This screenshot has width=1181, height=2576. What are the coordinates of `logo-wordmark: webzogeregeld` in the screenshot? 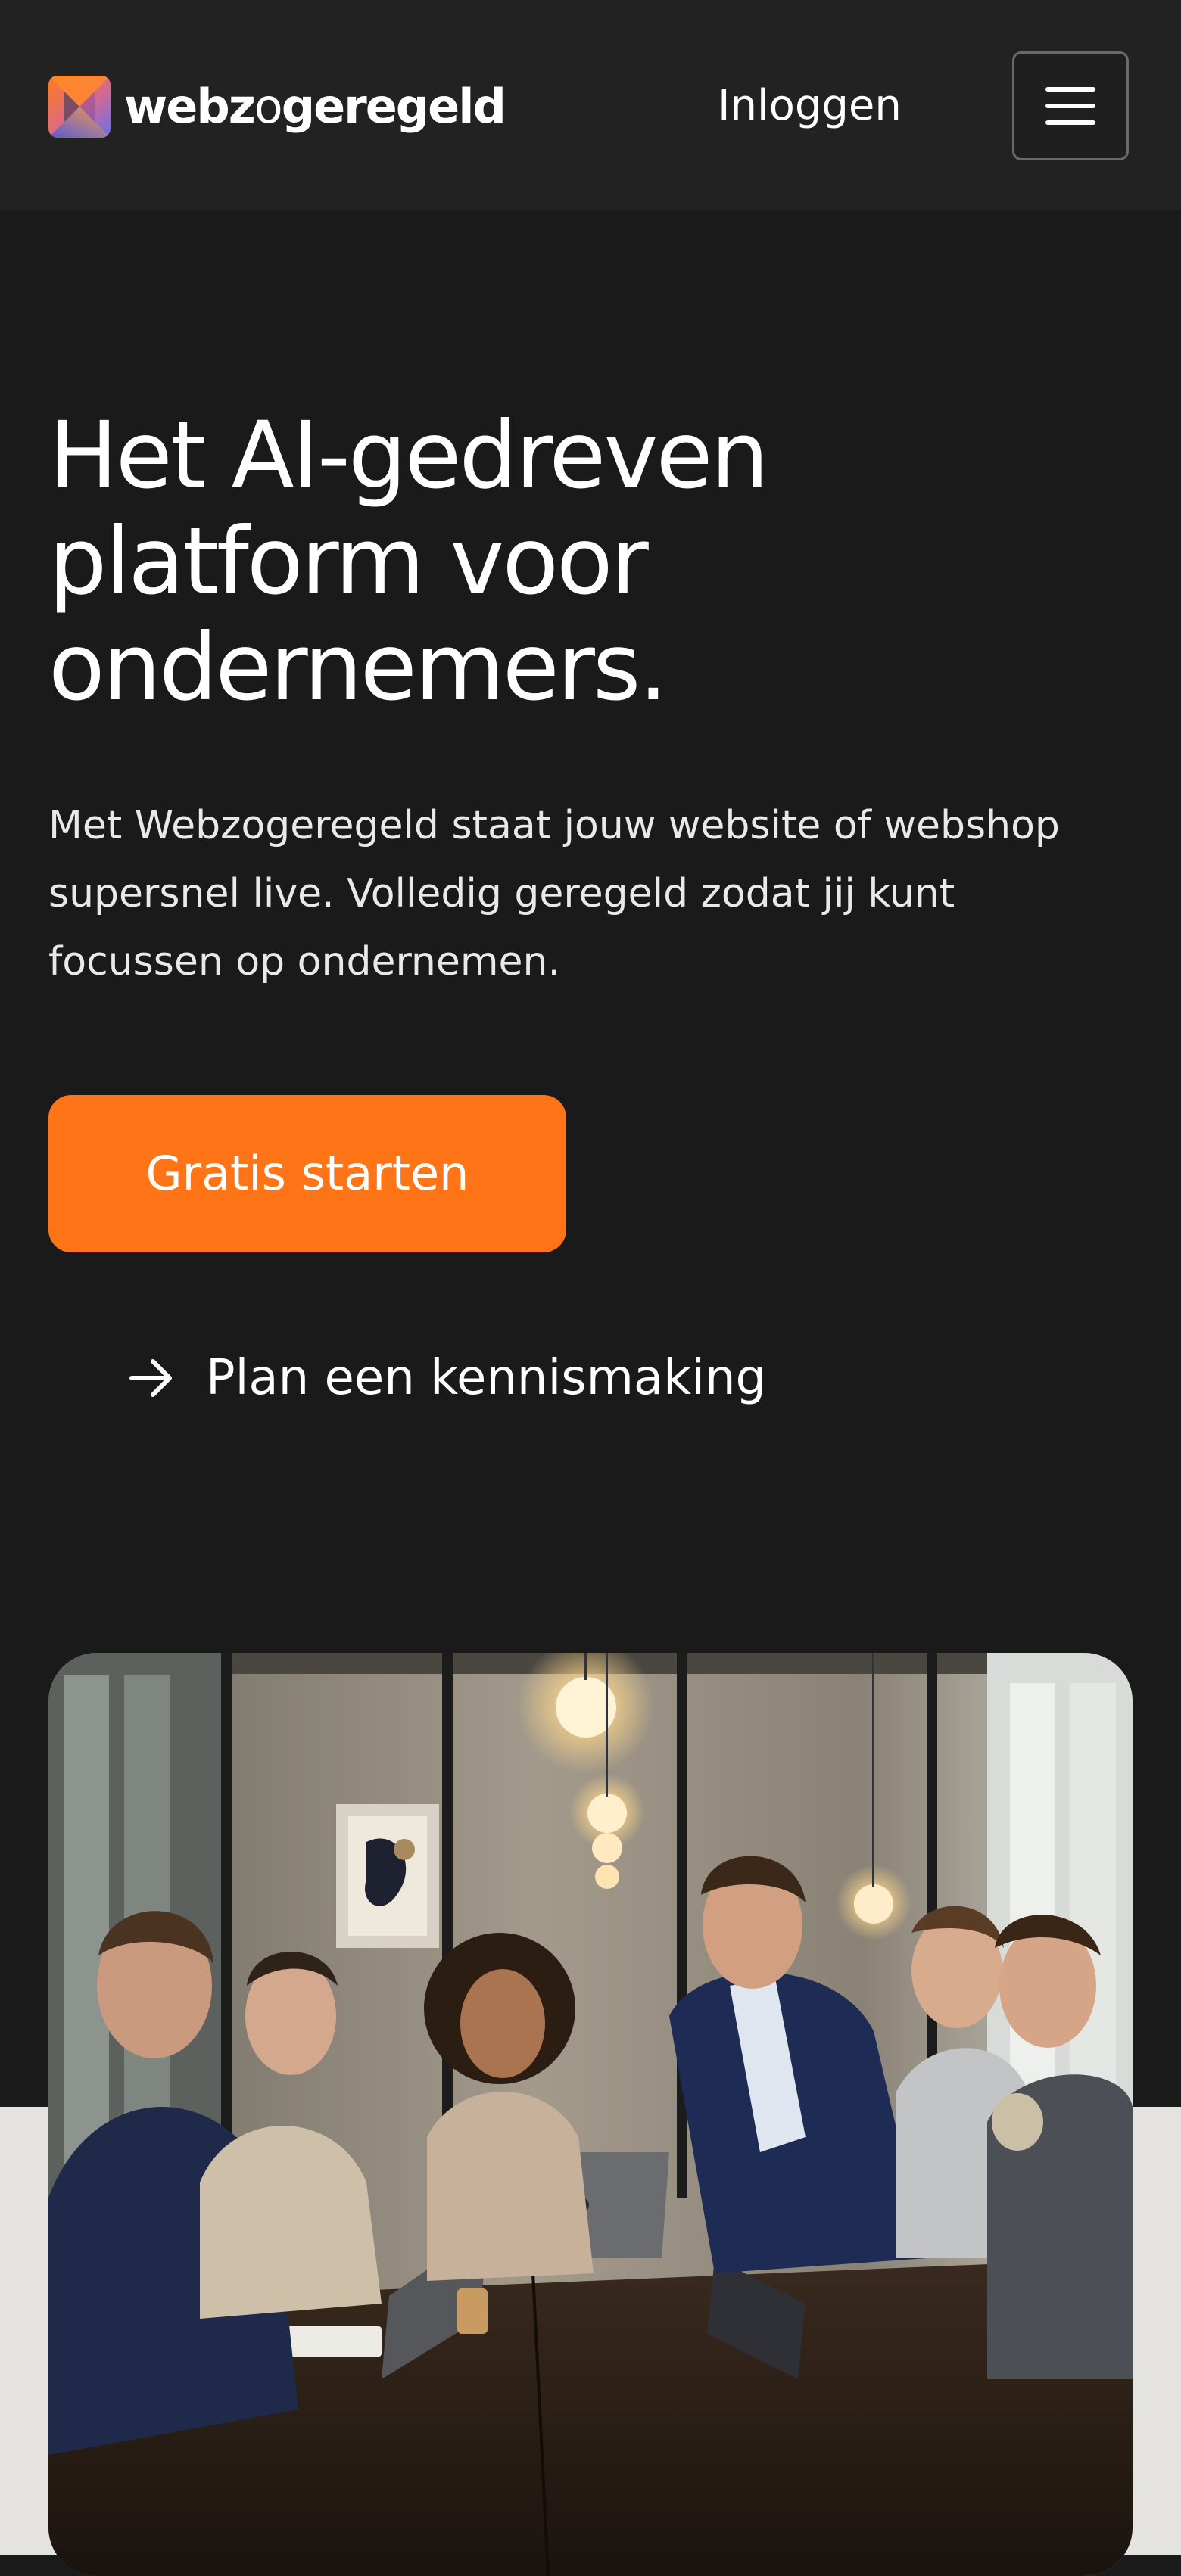 It's located at (315, 107).